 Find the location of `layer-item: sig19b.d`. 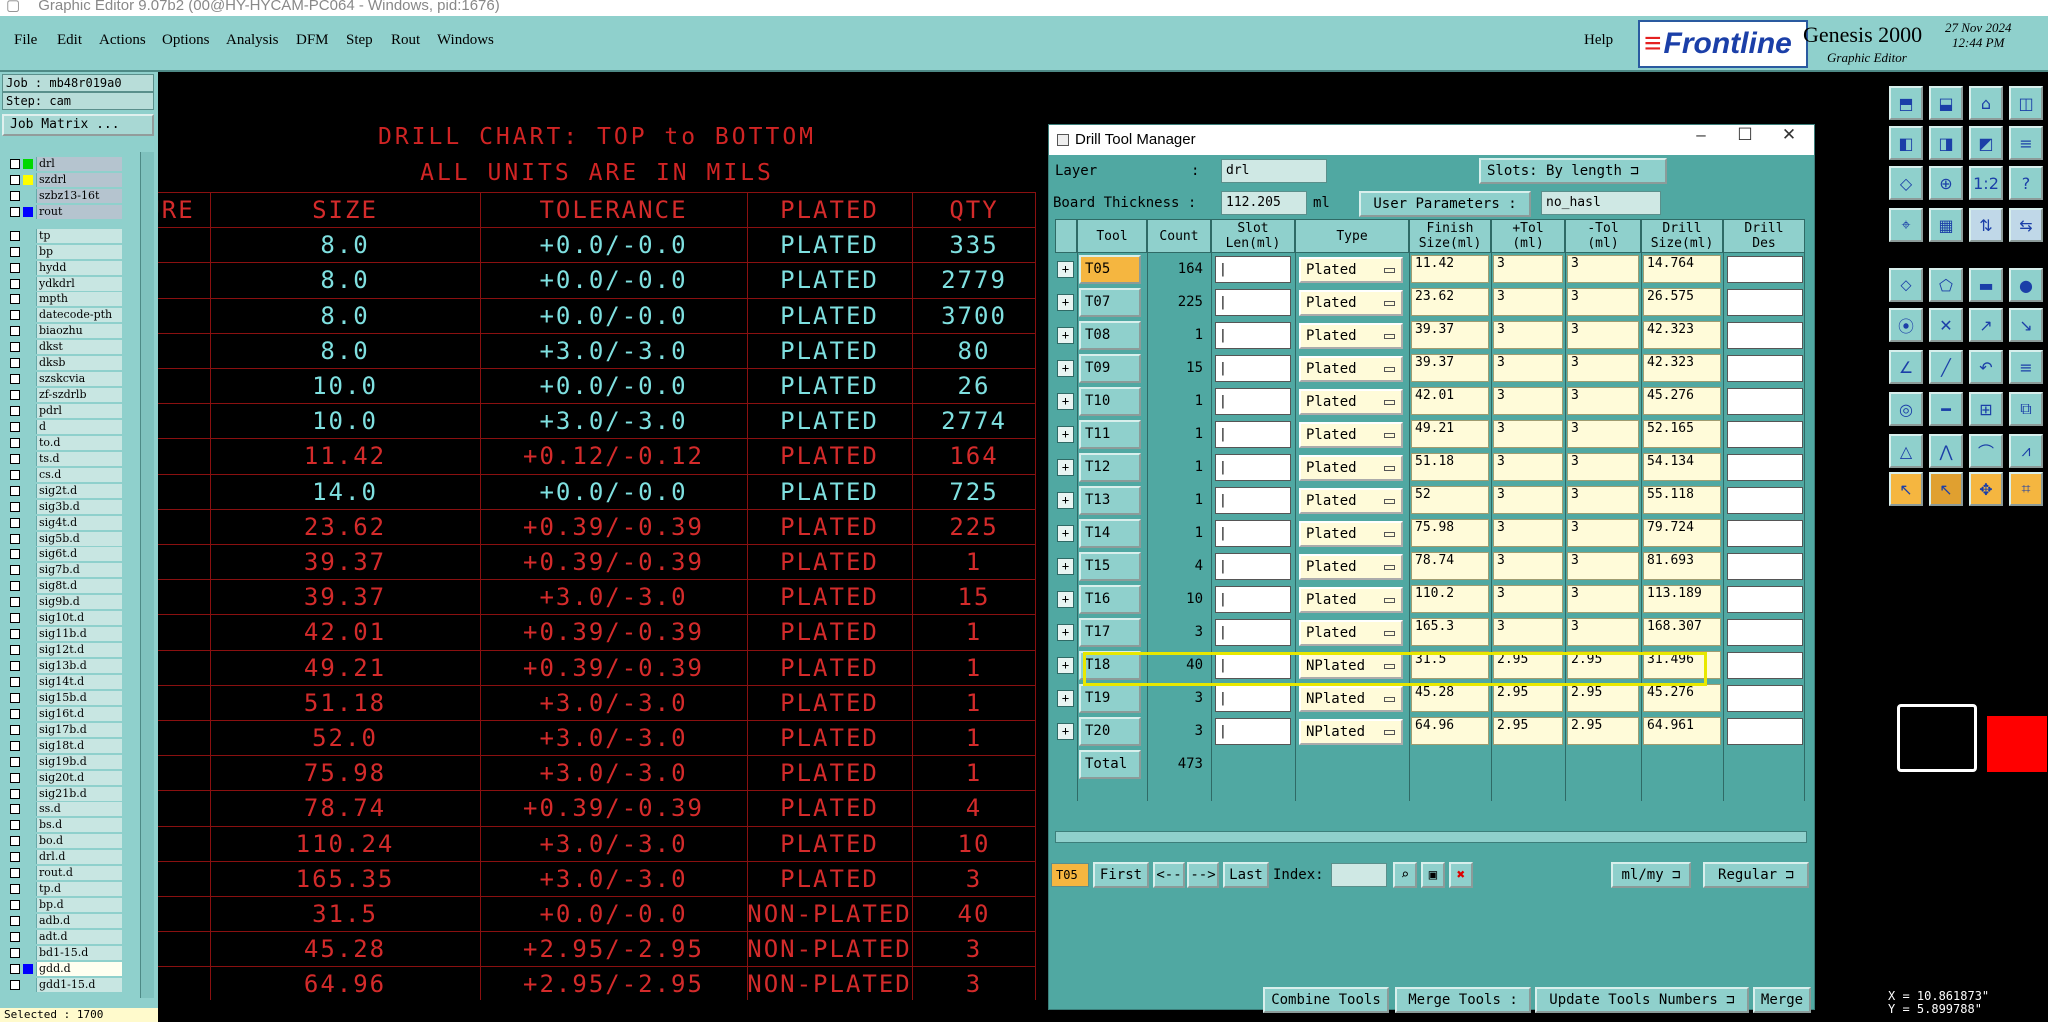

layer-item: sig19b.d is located at coordinates (64, 762).